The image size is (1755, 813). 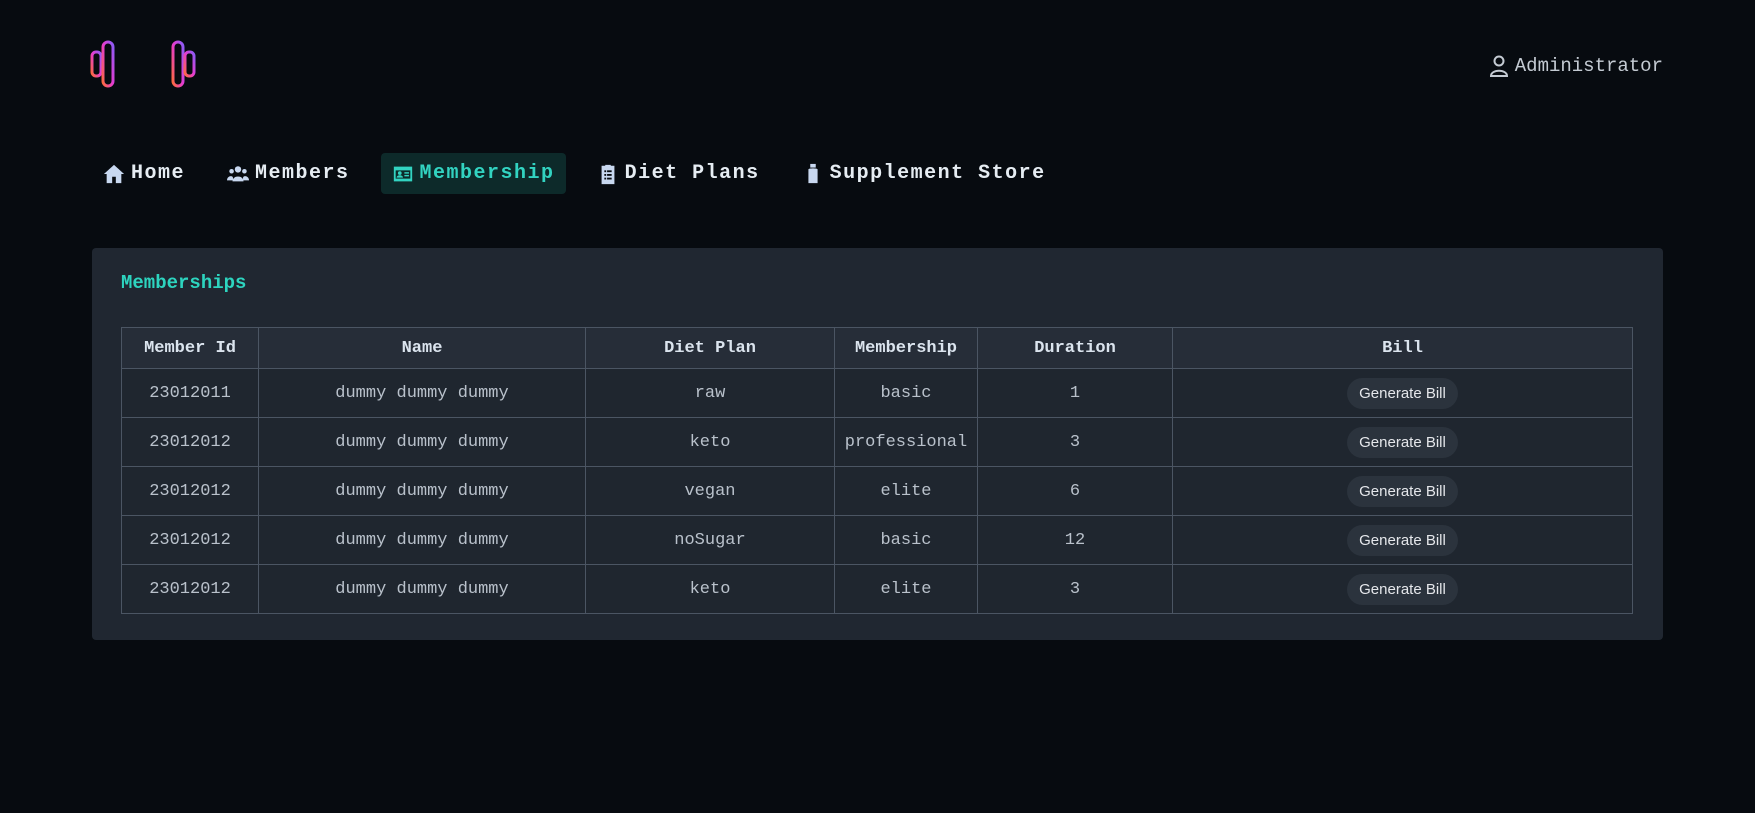 What do you see at coordinates (1498, 66) in the screenshot?
I see `user-icon` at bounding box center [1498, 66].